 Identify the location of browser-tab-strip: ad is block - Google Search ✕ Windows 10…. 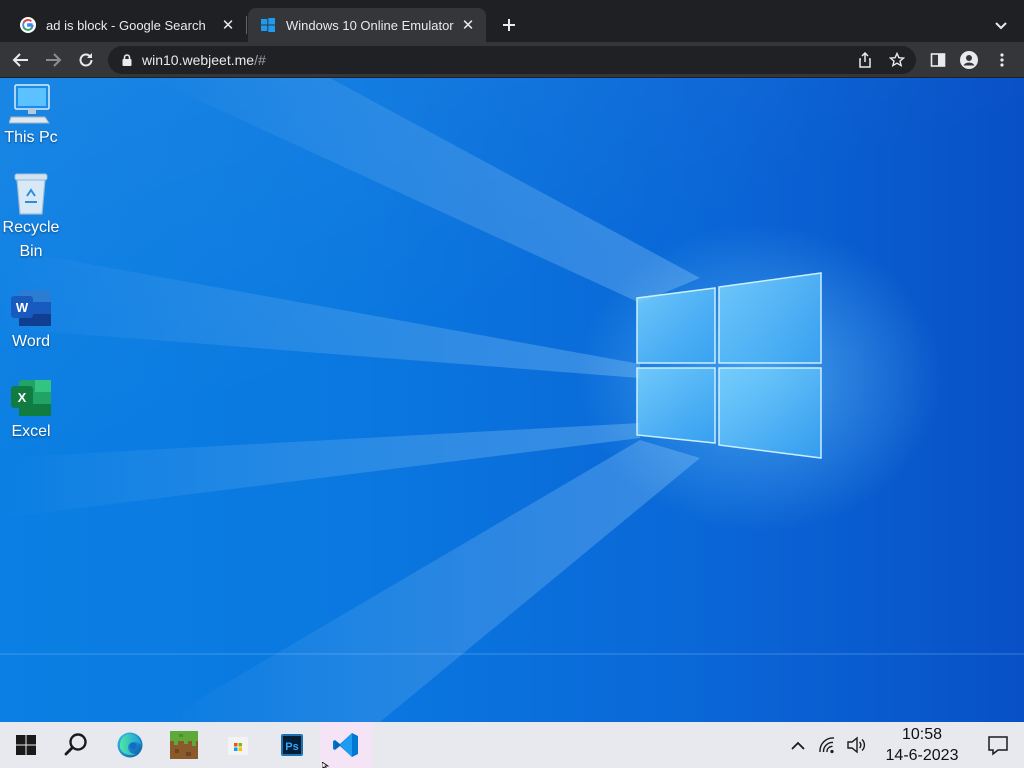
(512, 23).